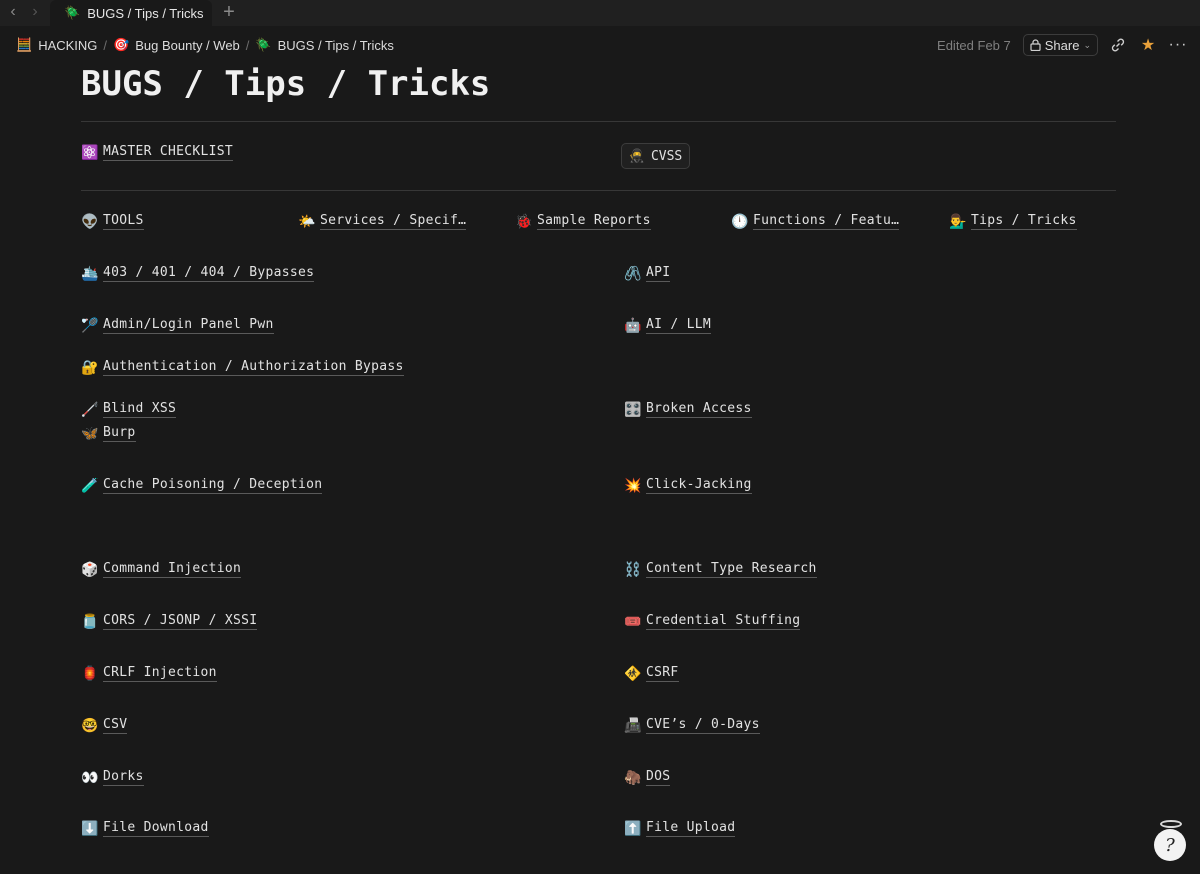  I want to click on link-label: CSV, so click(115, 725).